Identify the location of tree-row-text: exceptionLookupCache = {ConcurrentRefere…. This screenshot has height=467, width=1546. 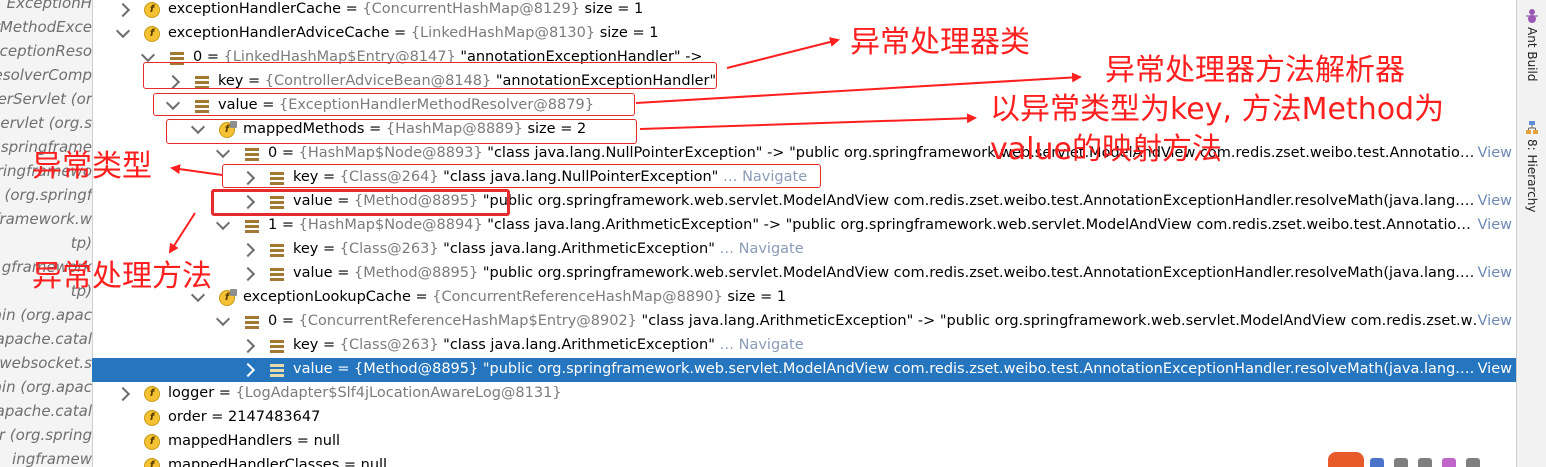
(515, 297).